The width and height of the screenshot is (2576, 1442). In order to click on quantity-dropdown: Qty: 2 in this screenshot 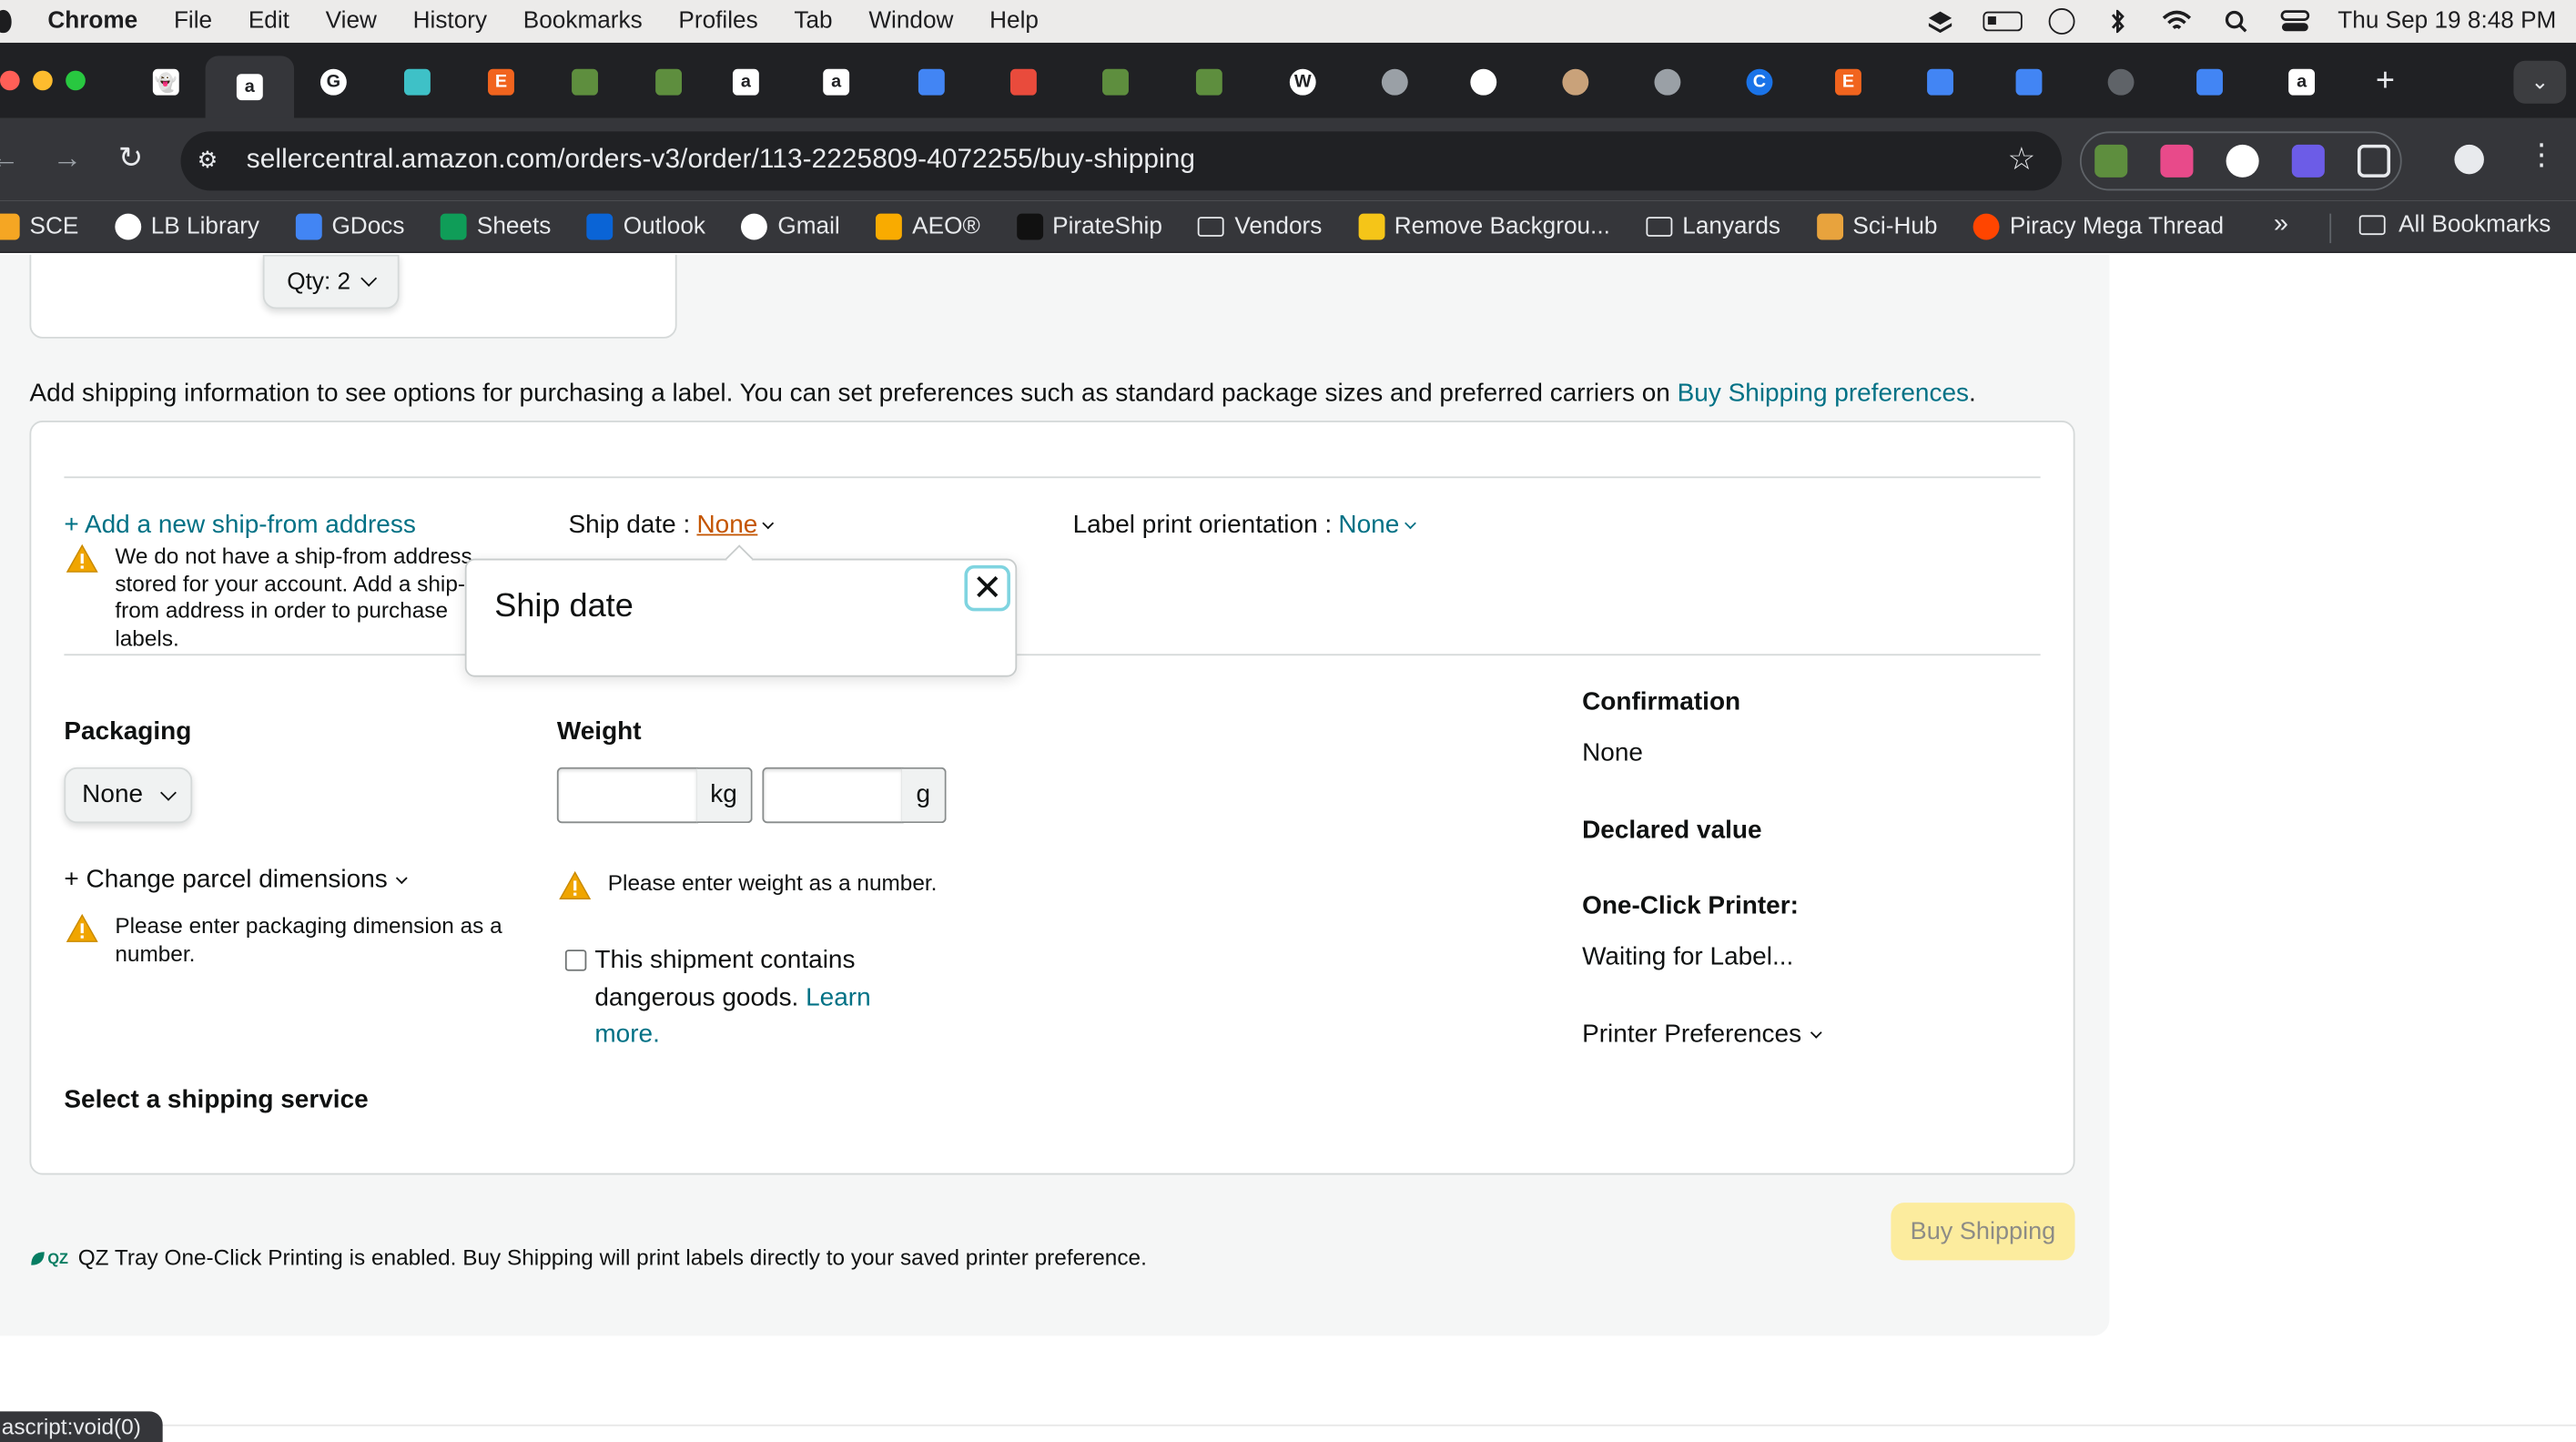, I will do `click(331, 282)`.